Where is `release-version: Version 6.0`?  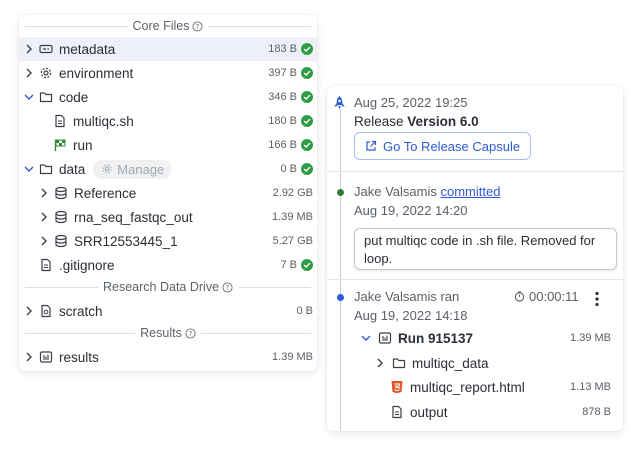 release-version: Version 6.0 is located at coordinates (443, 121).